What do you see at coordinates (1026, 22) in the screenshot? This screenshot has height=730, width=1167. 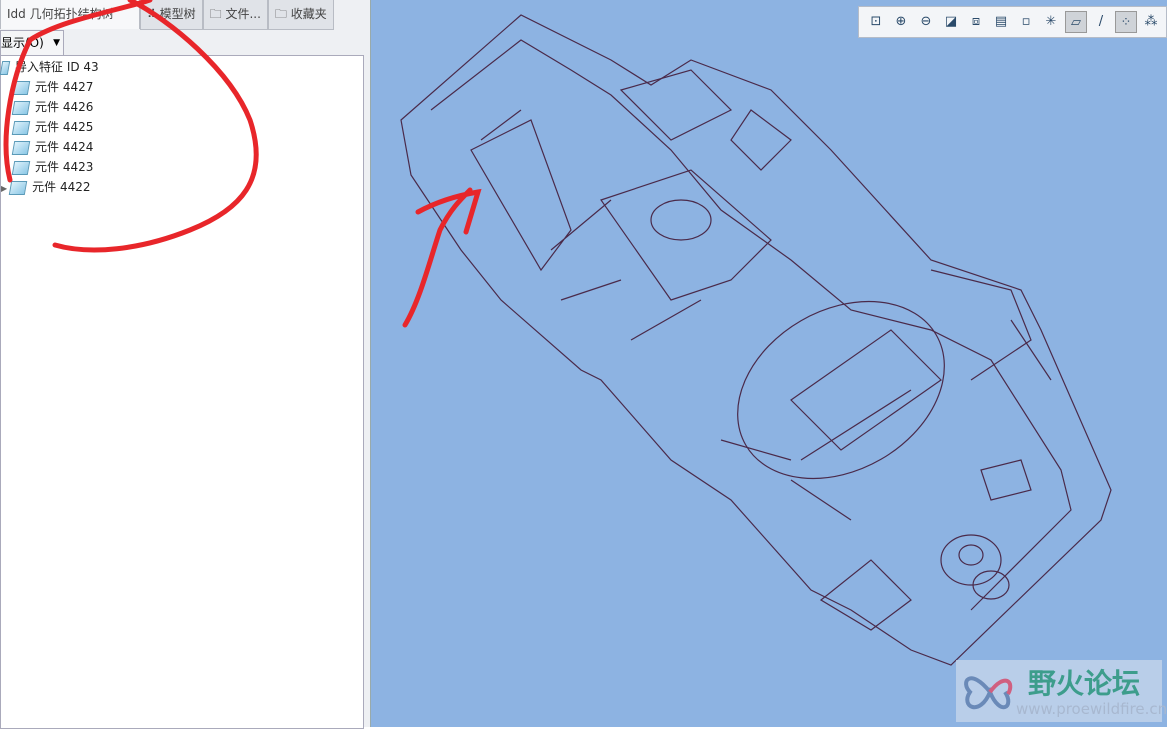 I see `view-manager-icon: ▫` at bounding box center [1026, 22].